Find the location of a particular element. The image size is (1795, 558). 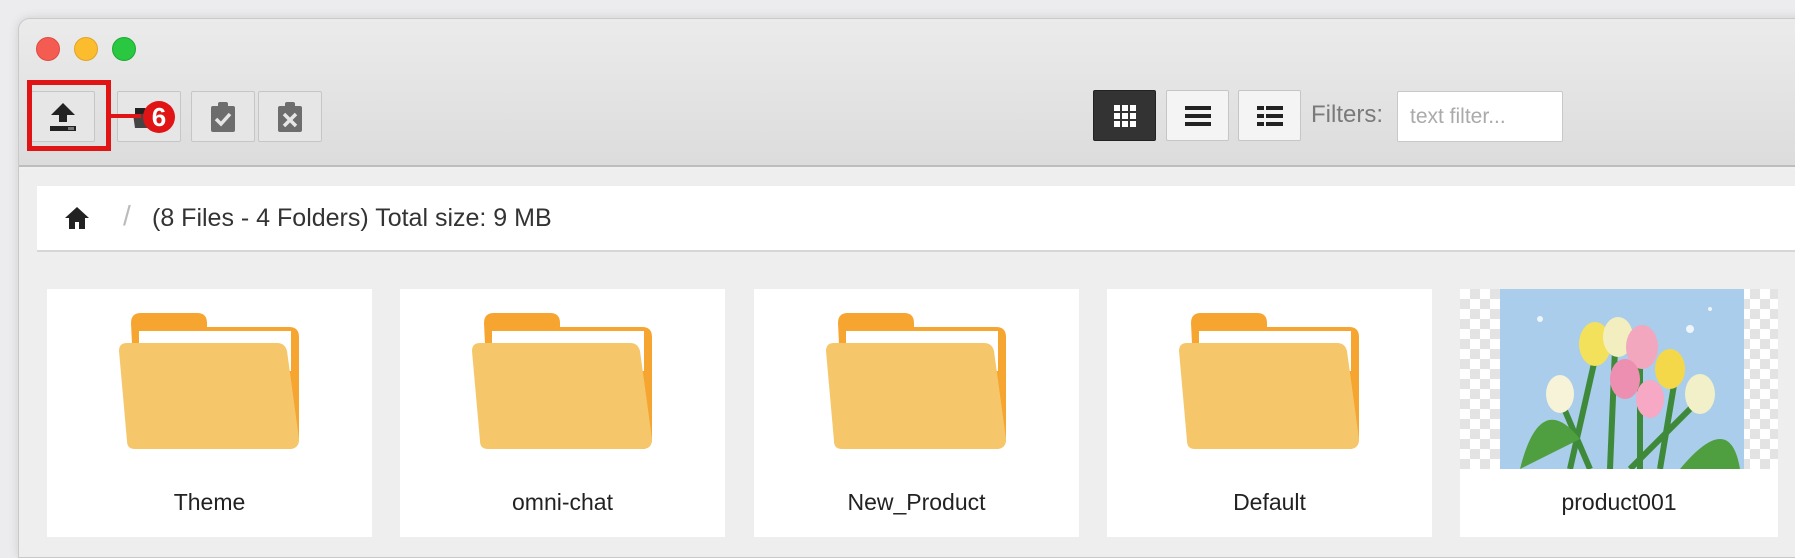

image-thumbnail is located at coordinates (1619, 379).